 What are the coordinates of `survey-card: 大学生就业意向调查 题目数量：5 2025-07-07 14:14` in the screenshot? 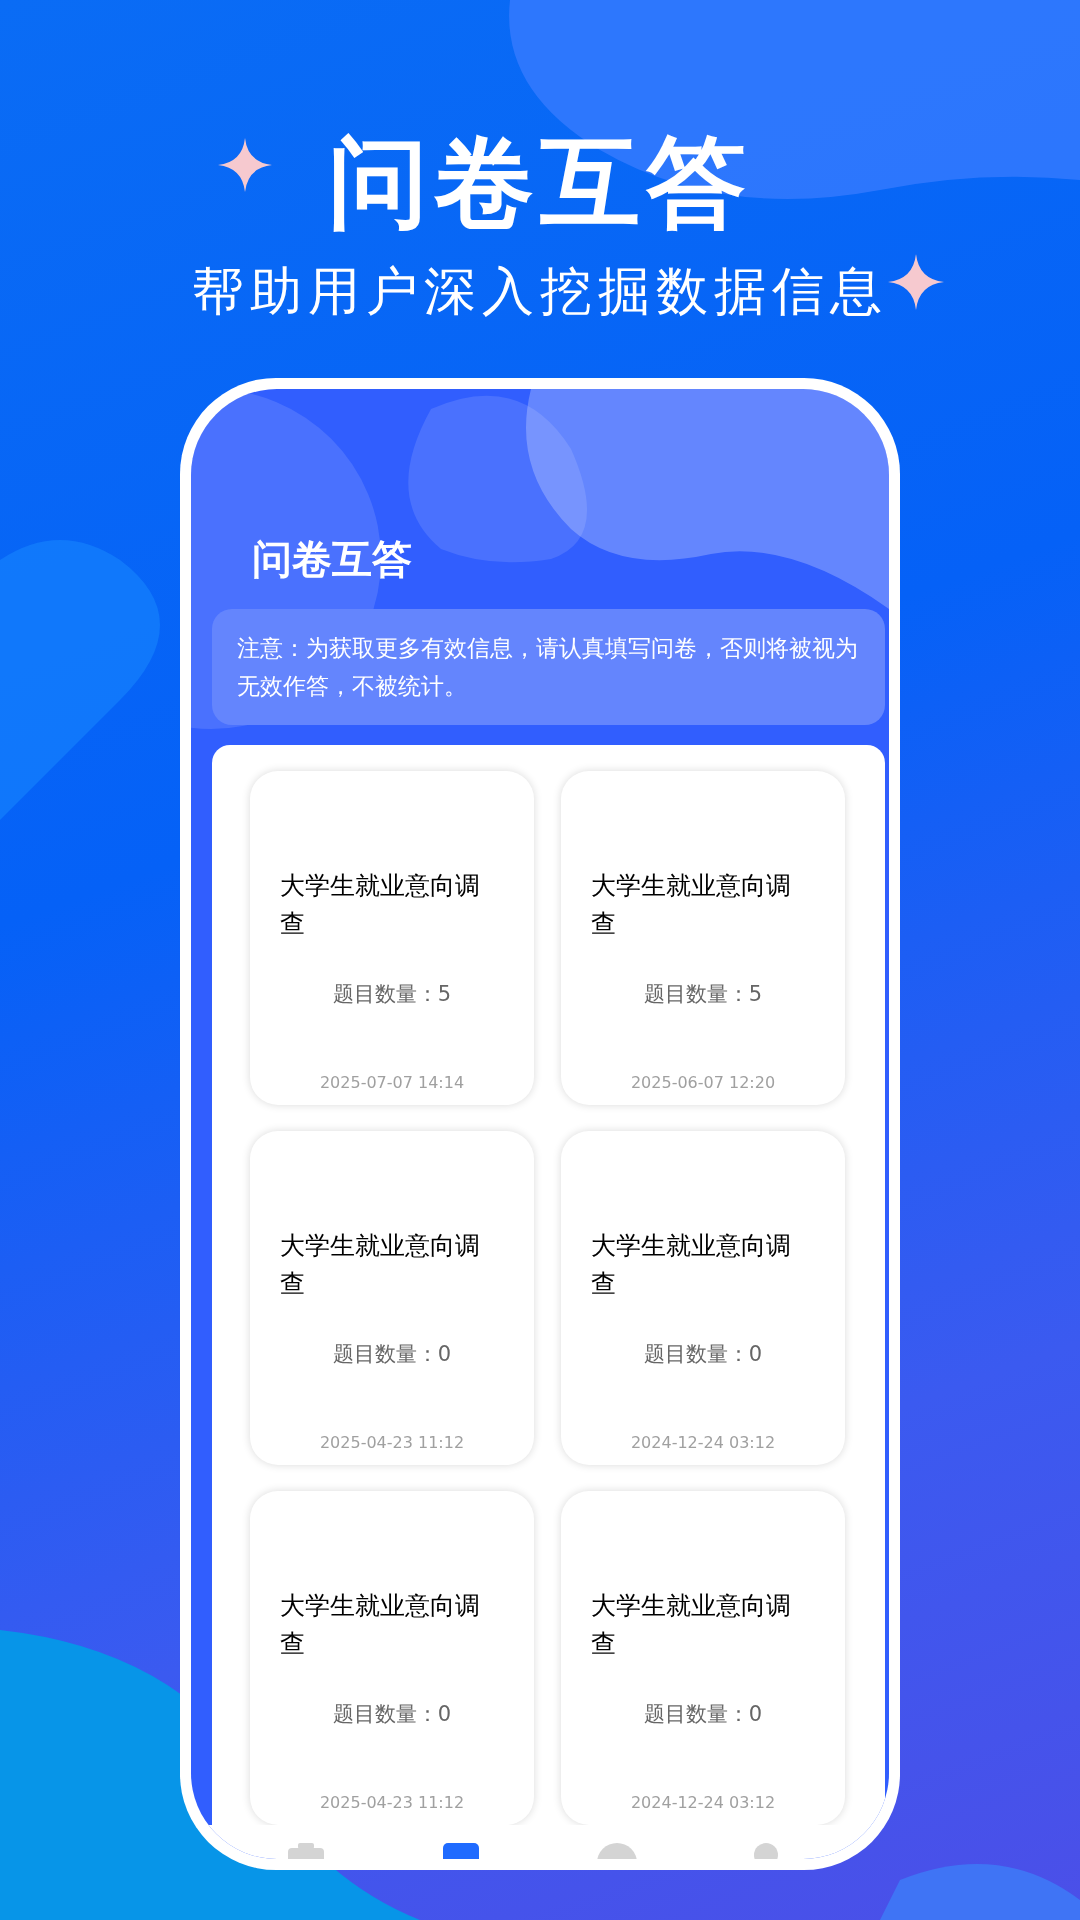 It's located at (392, 938).